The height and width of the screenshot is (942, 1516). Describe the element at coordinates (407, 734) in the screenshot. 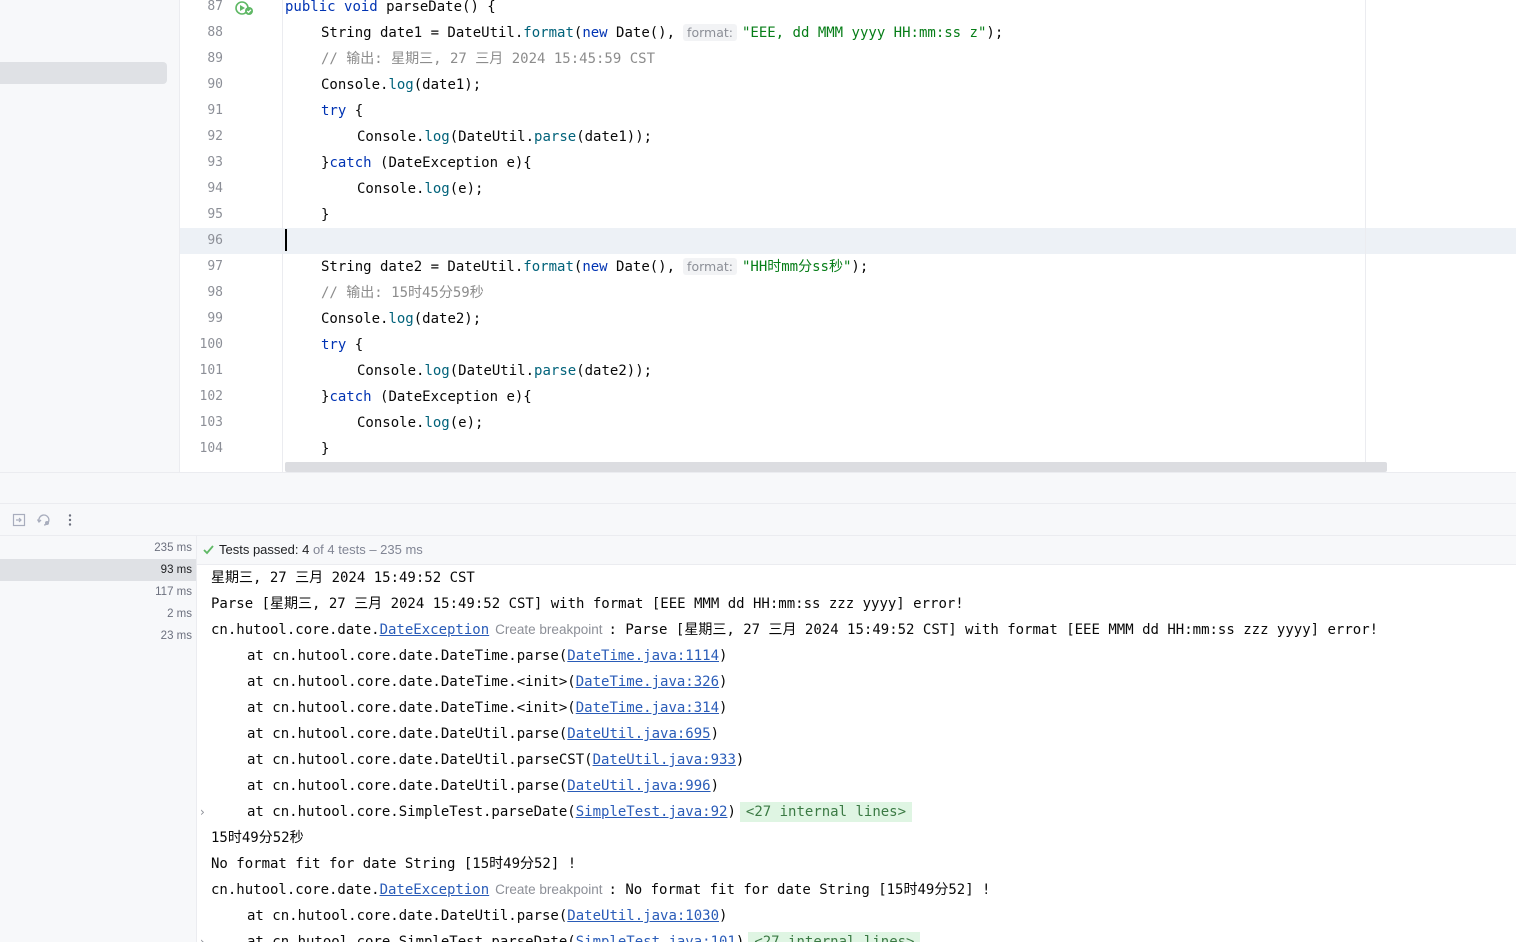

I see `console-token: at cn.hutool.core.date.DateUtil.parse(` at that location.